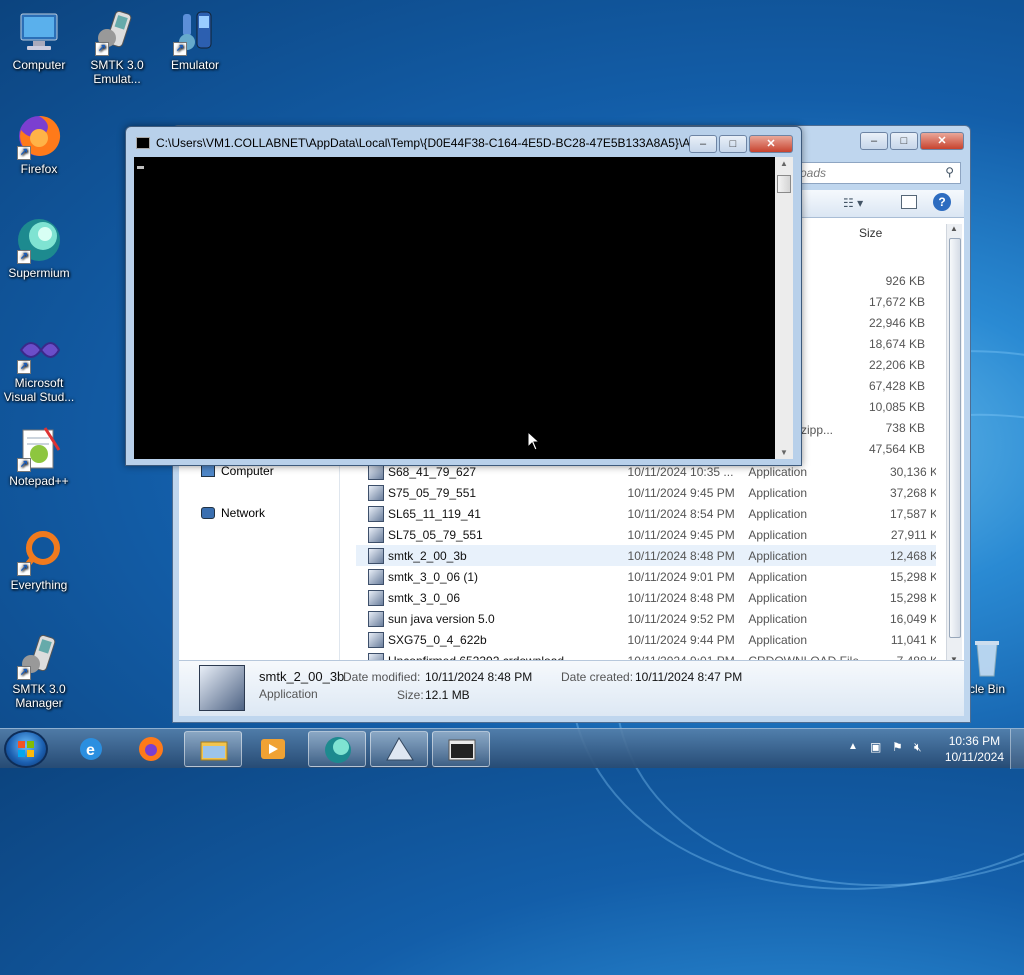 This screenshot has width=1024, height=975. What do you see at coordinates (39, 560) in the screenshot?
I see `desktop-icon-everything: ↗ Everything` at bounding box center [39, 560].